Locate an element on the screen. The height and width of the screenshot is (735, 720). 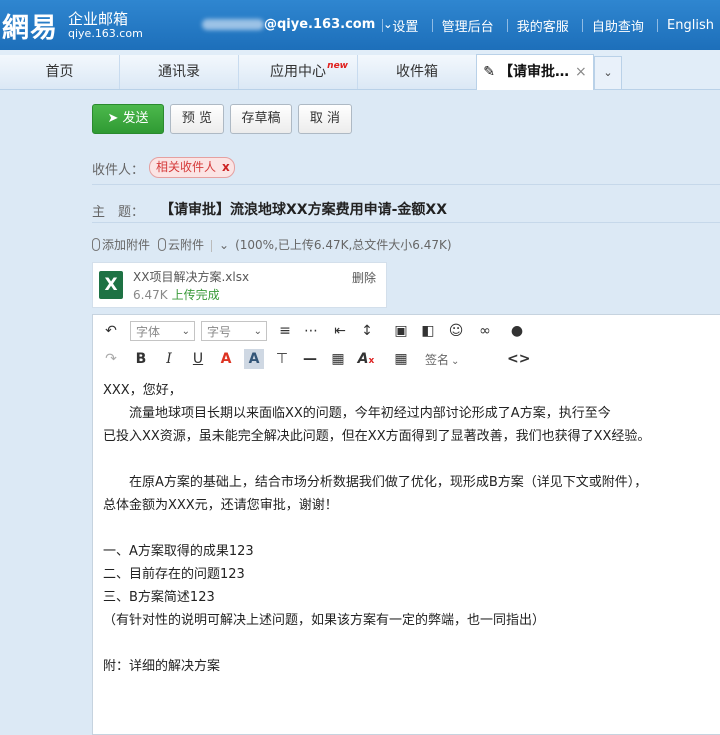
font-size-select: 字号 ⌄ is located at coordinates (234, 331).